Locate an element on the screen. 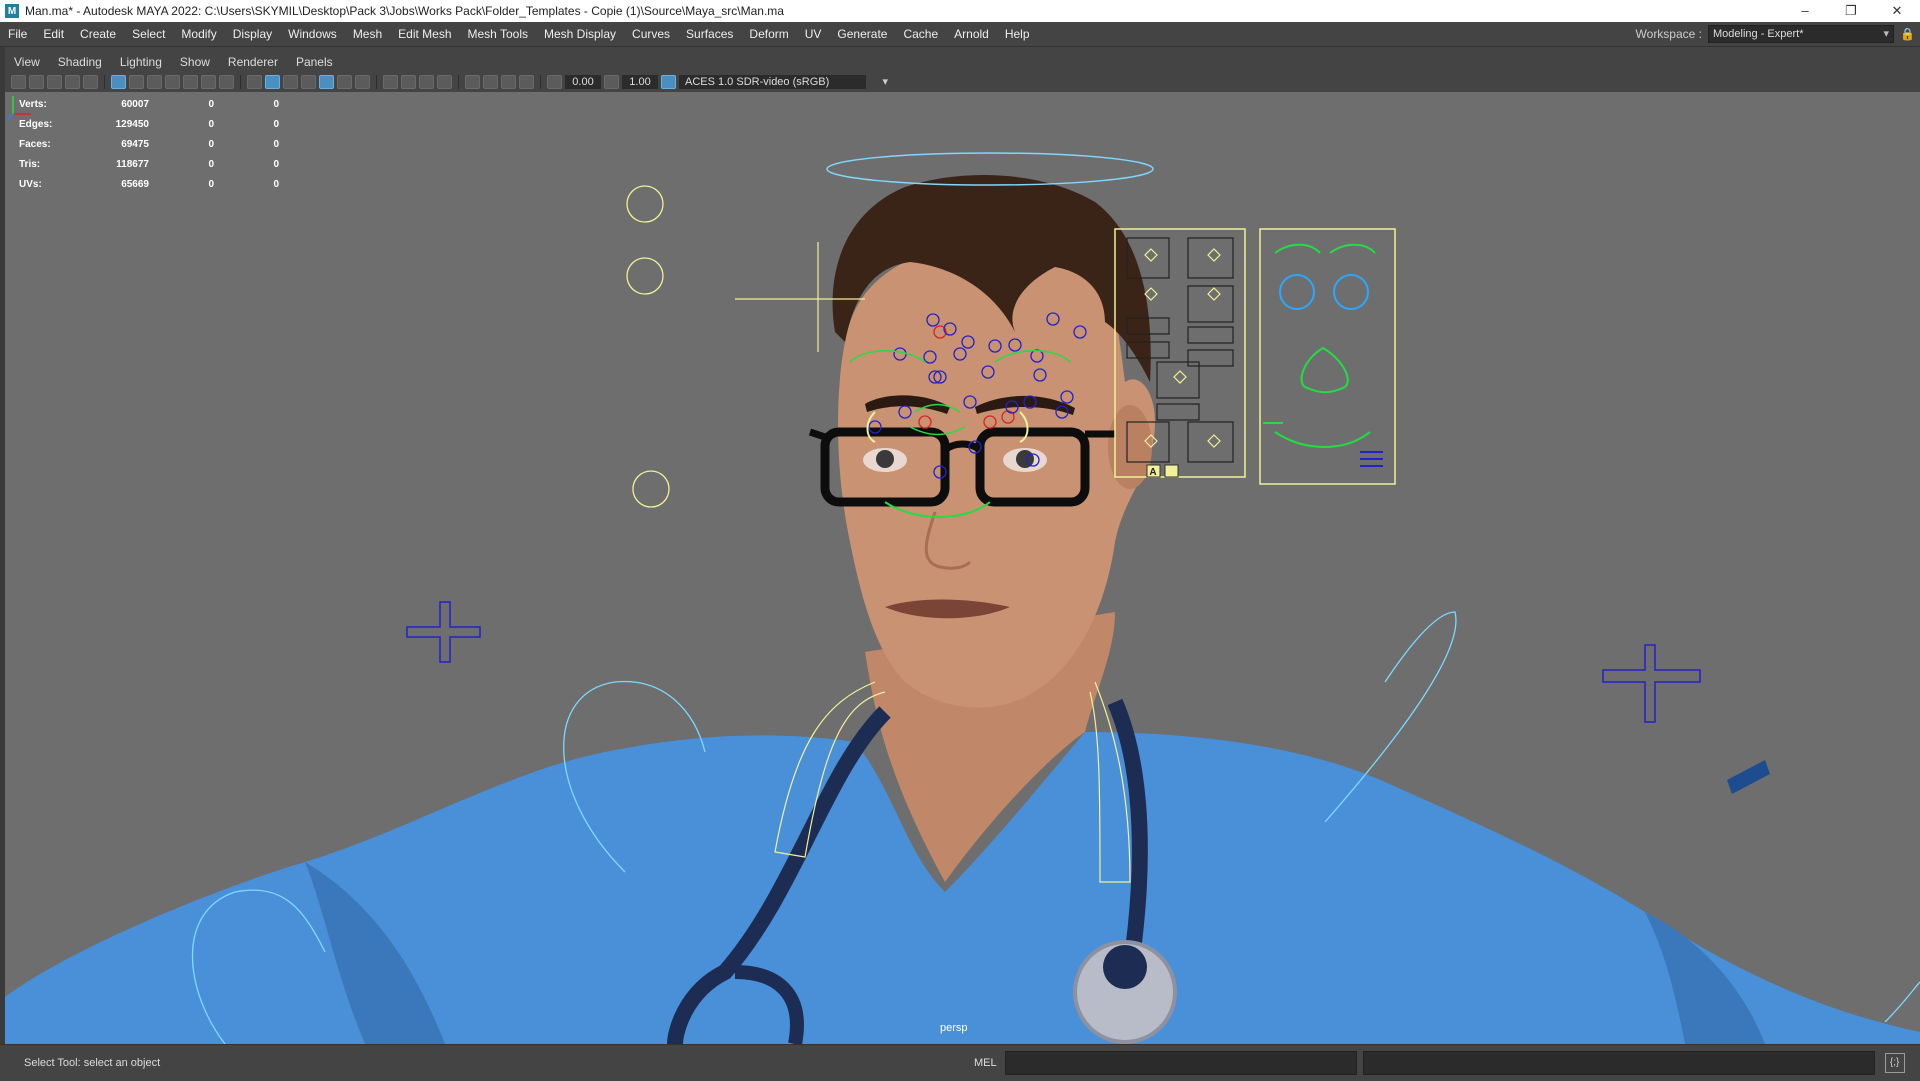 Image resolution: width=1920 pixels, height=1081 pixels. panel-menu-renderer: Renderer is located at coordinates (253, 62).